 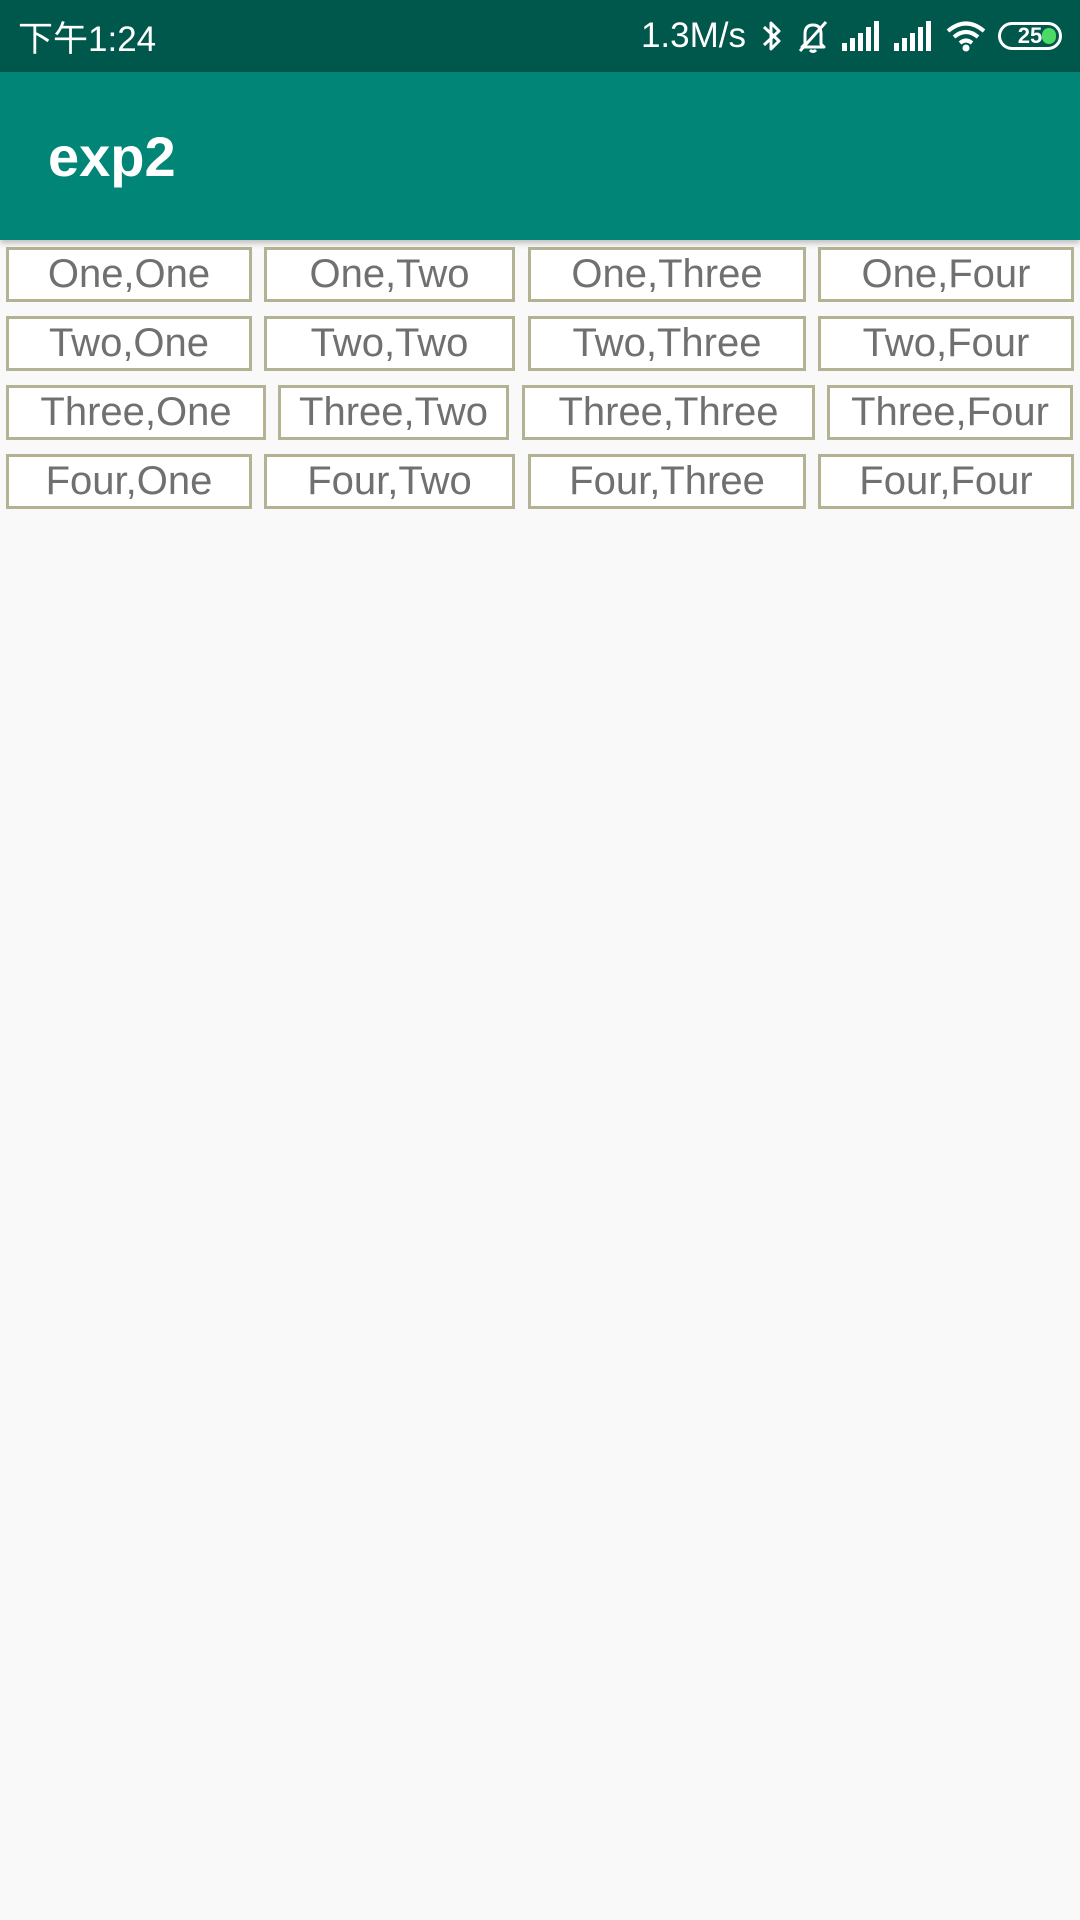 I want to click on cell-button-three-three: Three,Three, so click(x=668, y=412).